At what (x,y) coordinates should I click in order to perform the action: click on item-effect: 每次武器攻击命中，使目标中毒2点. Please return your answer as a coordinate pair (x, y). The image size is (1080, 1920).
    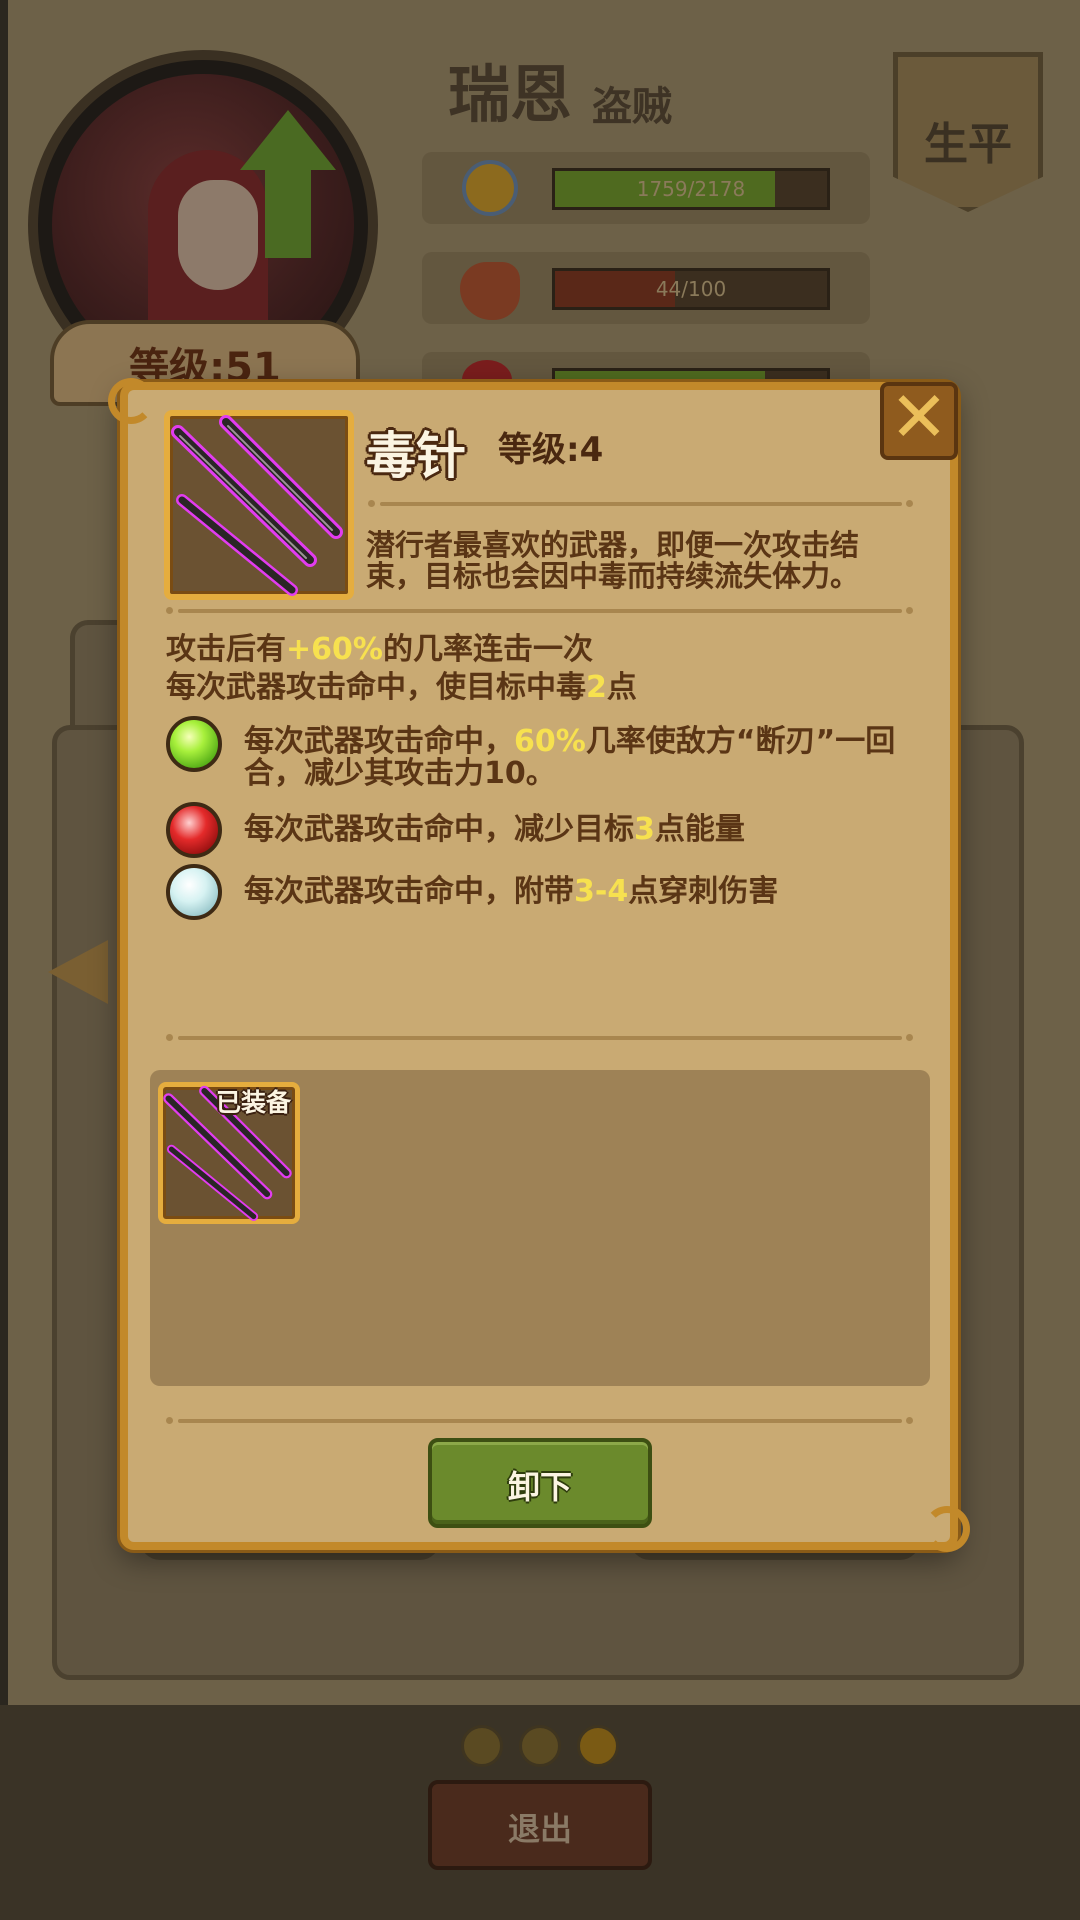
    Looking at the image, I should click on (401, 684).